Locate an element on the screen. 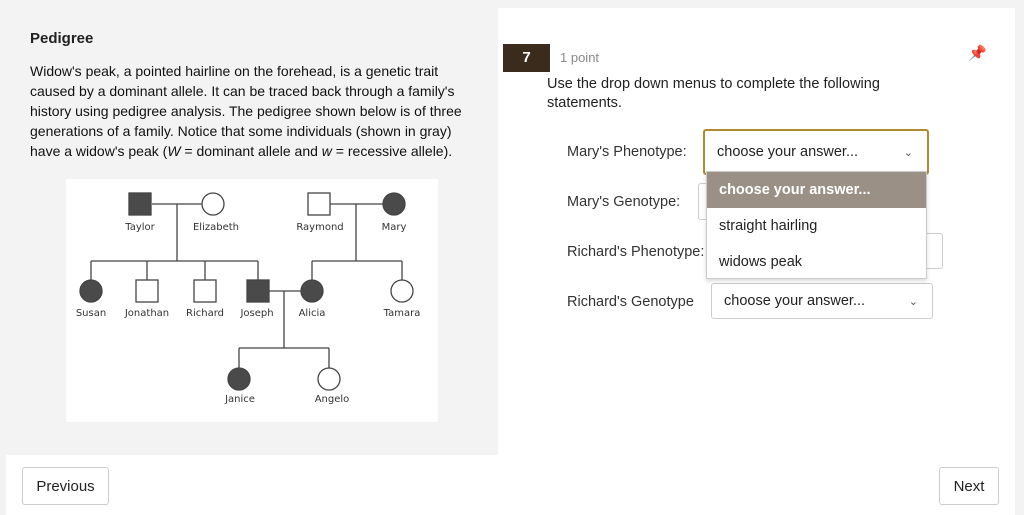 The height and width of the screenshot is (515, 1024). elizabeth-symbol is located at coordinates (213, 204).